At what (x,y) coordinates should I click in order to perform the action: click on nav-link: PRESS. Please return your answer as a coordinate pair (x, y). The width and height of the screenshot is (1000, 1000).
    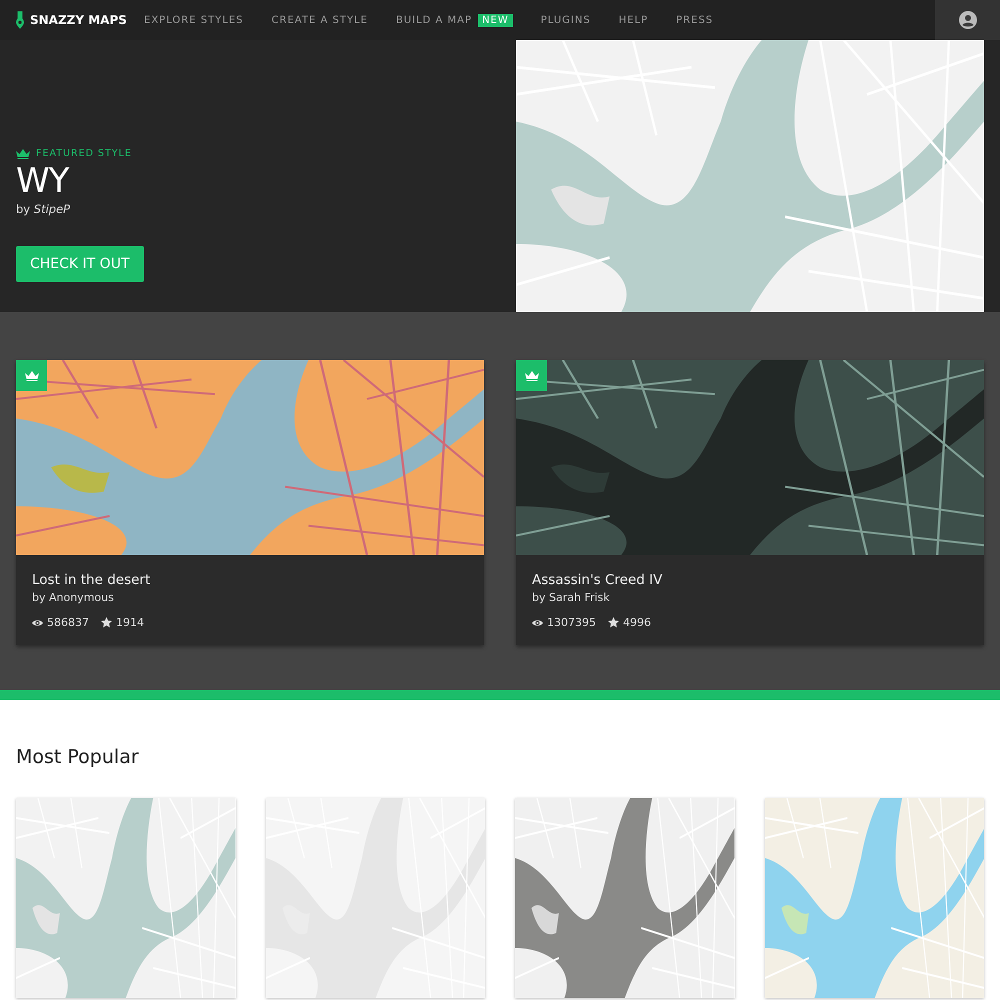
    Looking at the image, I should click on (695, 20).